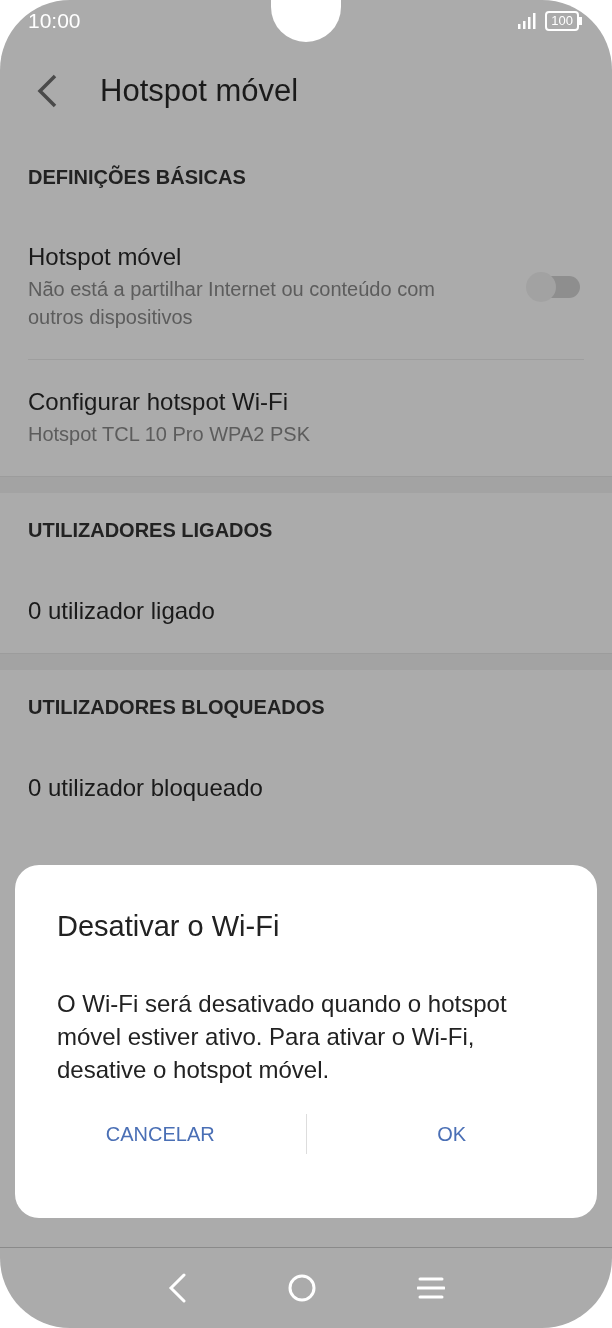 Image resolution: width=612 pixels, height=1328 pixels. Describe the element at coordinates (177, 1288) in the screenshot. I see `back-icon` at that location.